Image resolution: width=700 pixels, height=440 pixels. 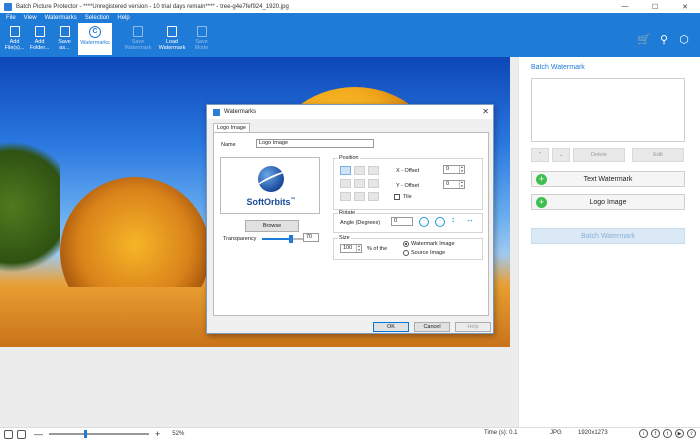 I want to click on zoom-in-icon: +, so click(x=157, y=434).